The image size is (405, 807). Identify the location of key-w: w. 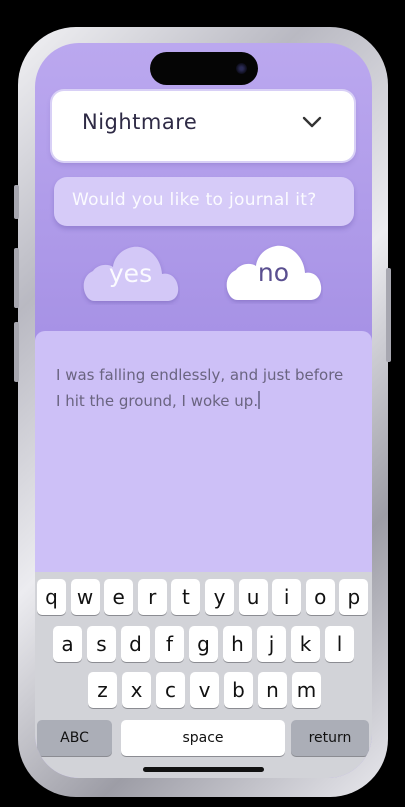
(85, 597).